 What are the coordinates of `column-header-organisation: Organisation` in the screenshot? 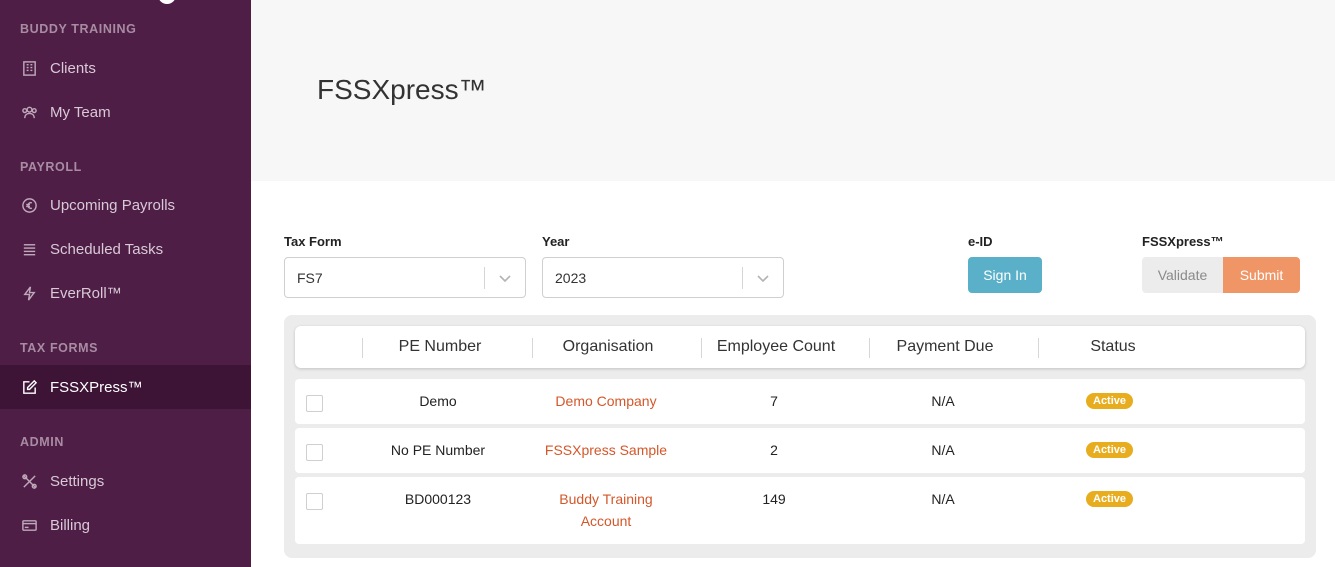 It's located at (608, 347).